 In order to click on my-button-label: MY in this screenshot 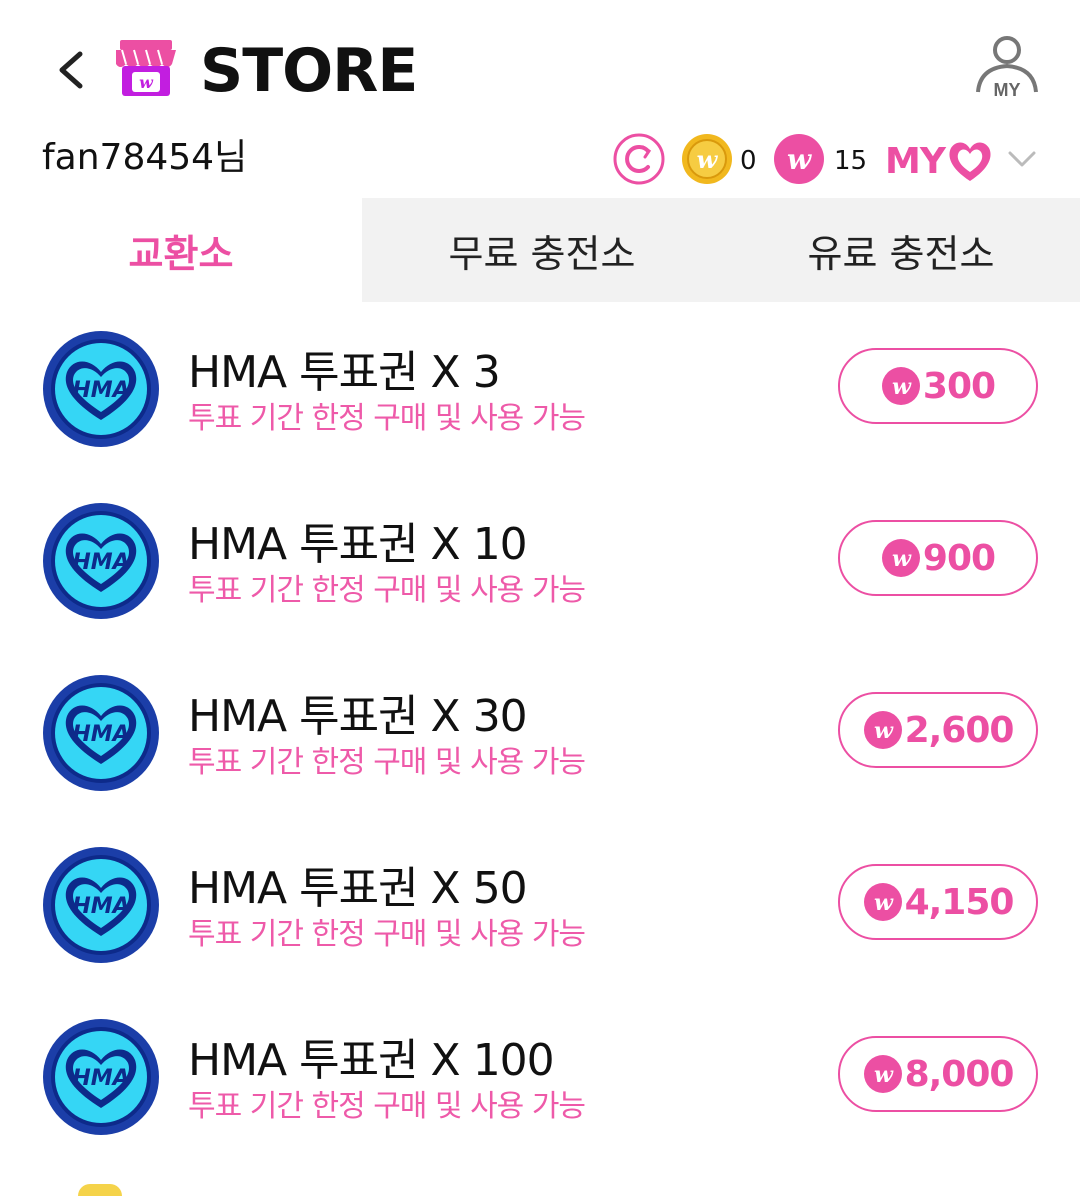, I will do `click(1007, 90)`.